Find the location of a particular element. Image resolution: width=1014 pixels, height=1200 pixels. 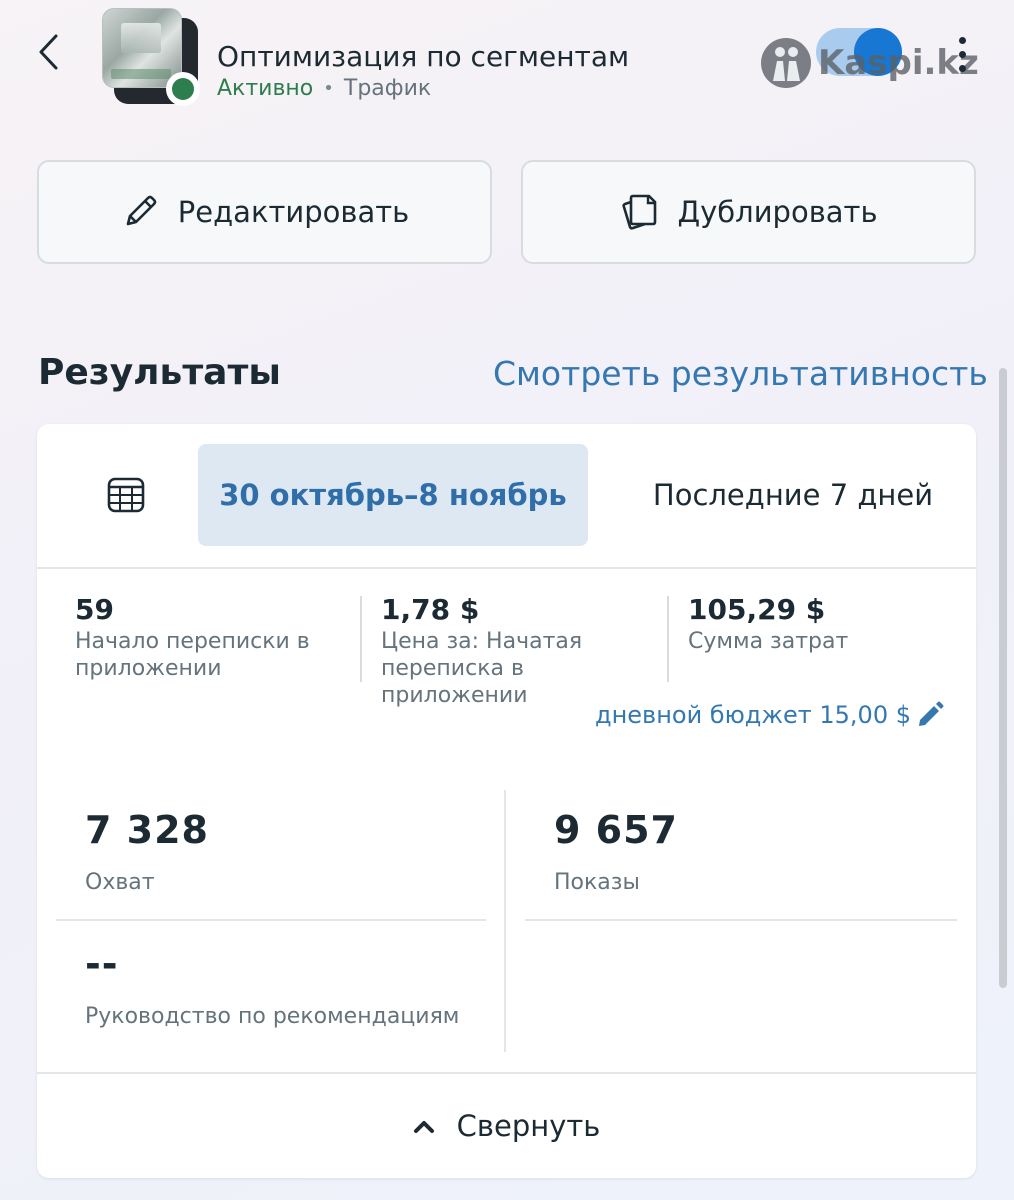

scrollbar is located at coordinates (1003, 678).